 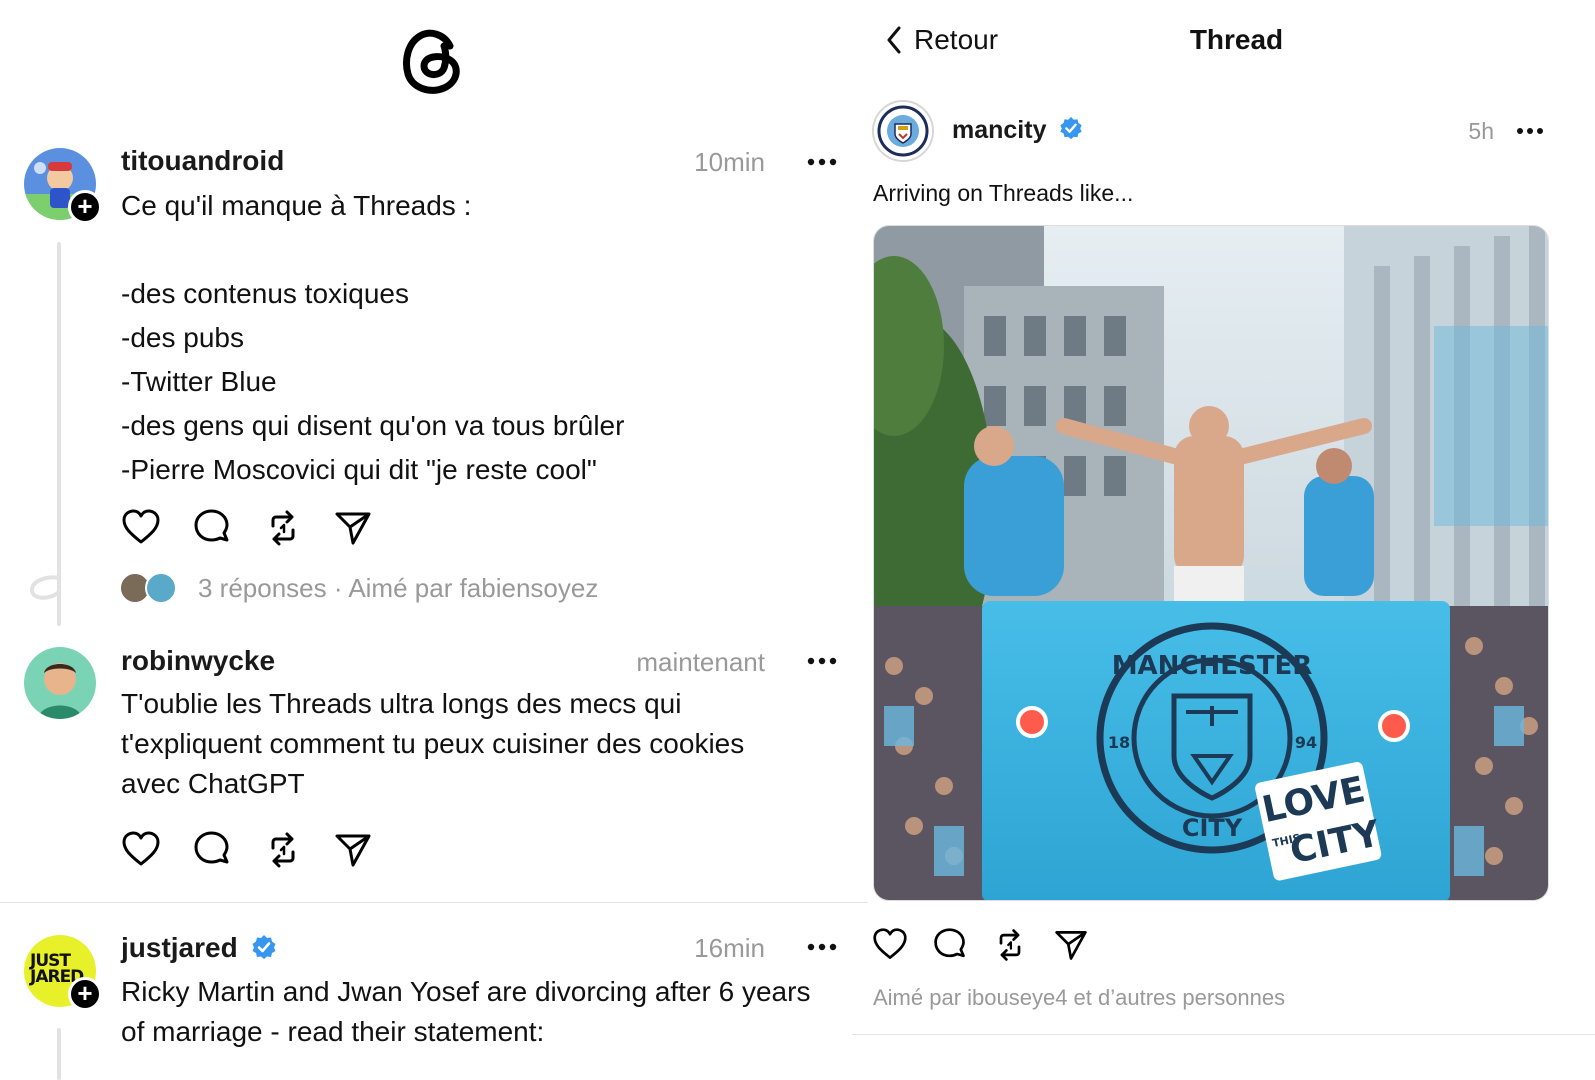 I want to click on crest-top-text: MANCHESTER, so click(x=1212, y=666).